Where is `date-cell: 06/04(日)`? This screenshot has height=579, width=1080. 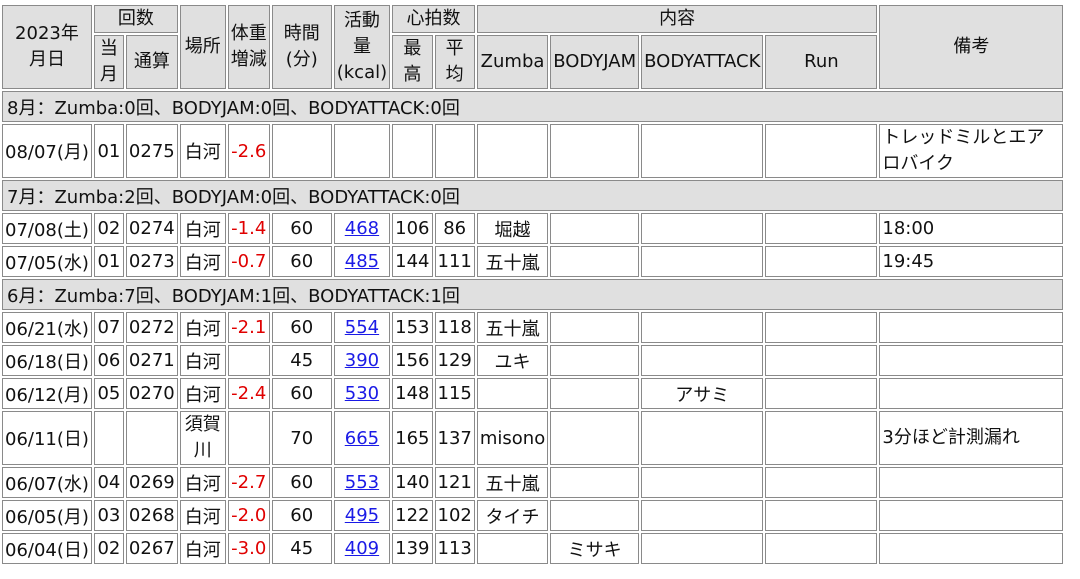
date-cell: 06/04(日) is located at coordinates (47, 548).